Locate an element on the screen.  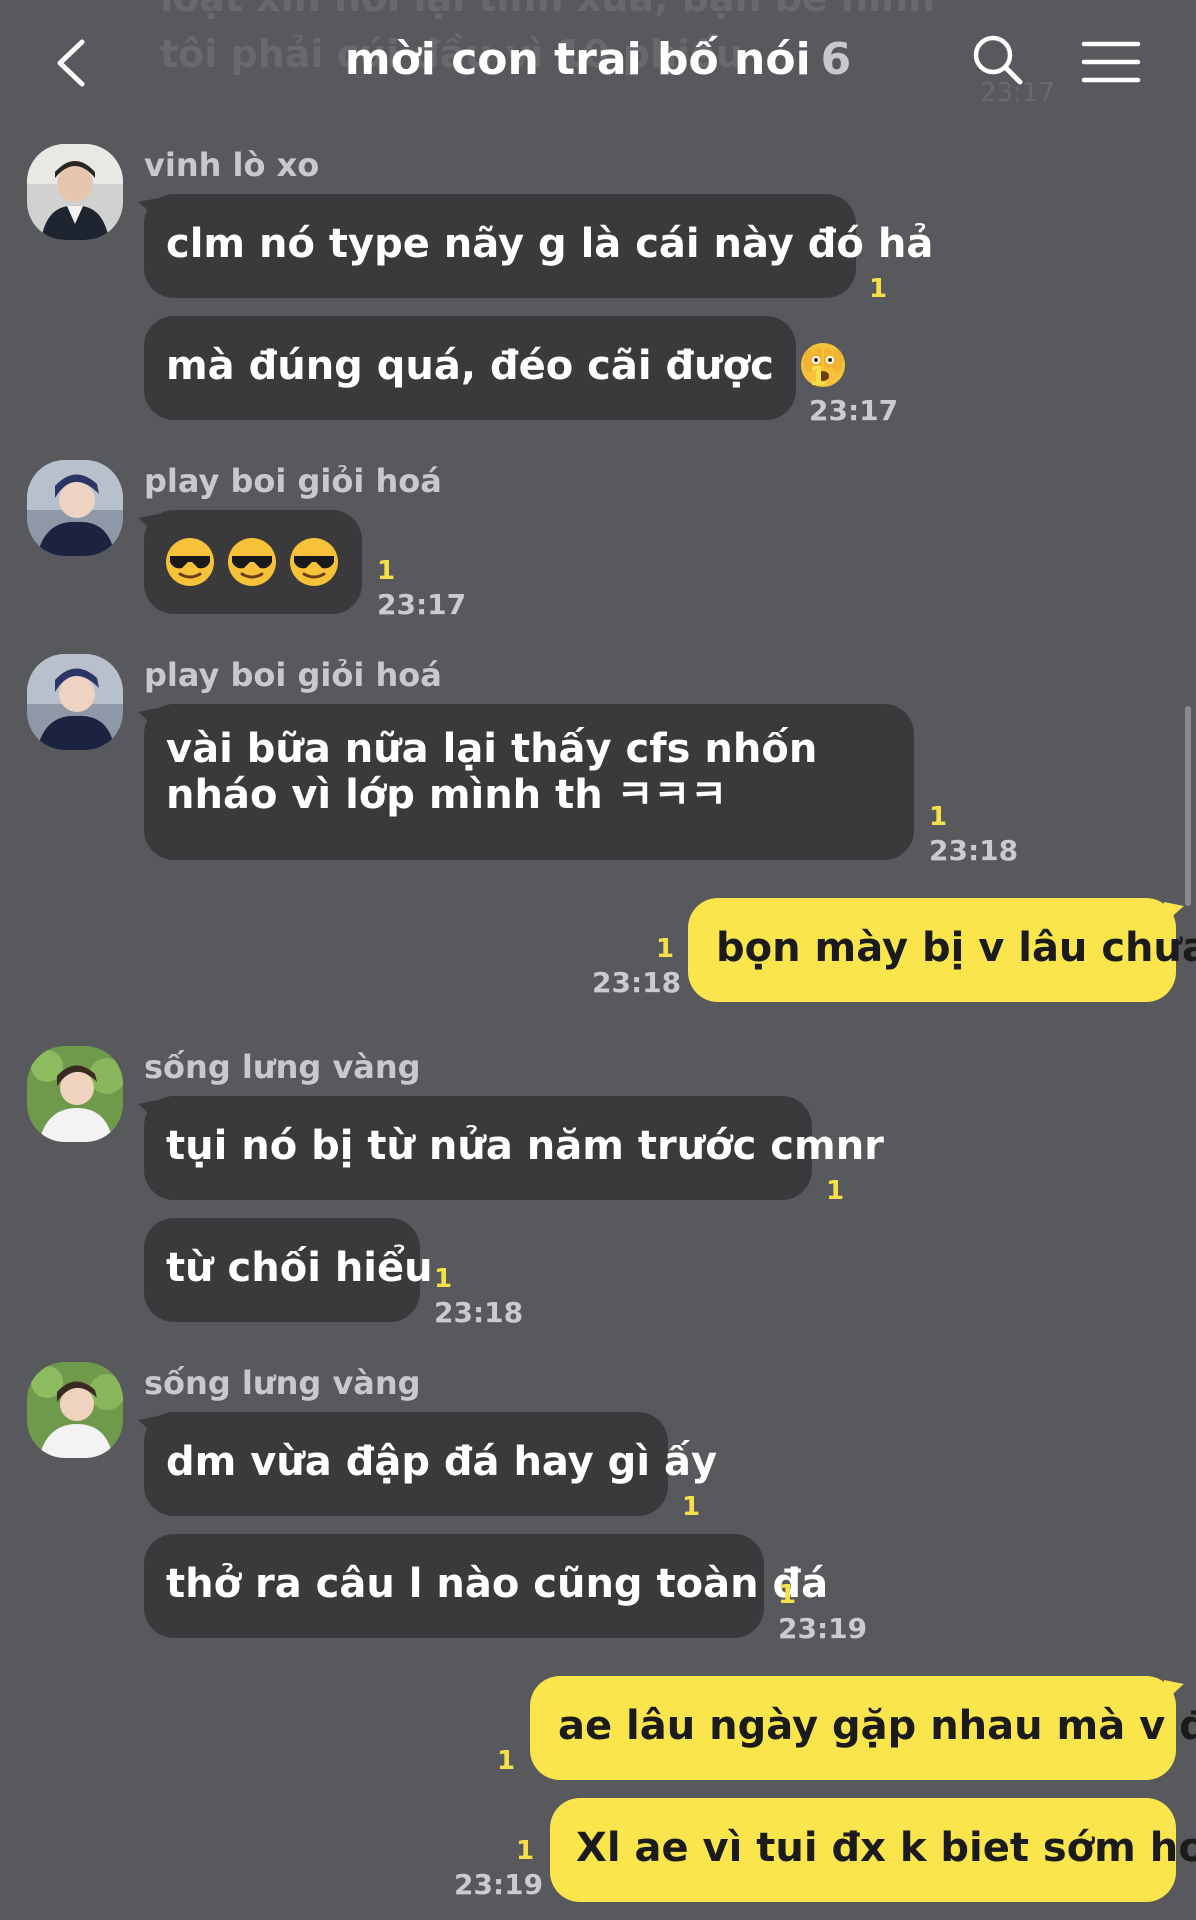
message-text: dm vừa đập đá hay gì ấy is located at coordinates (442, 1462).